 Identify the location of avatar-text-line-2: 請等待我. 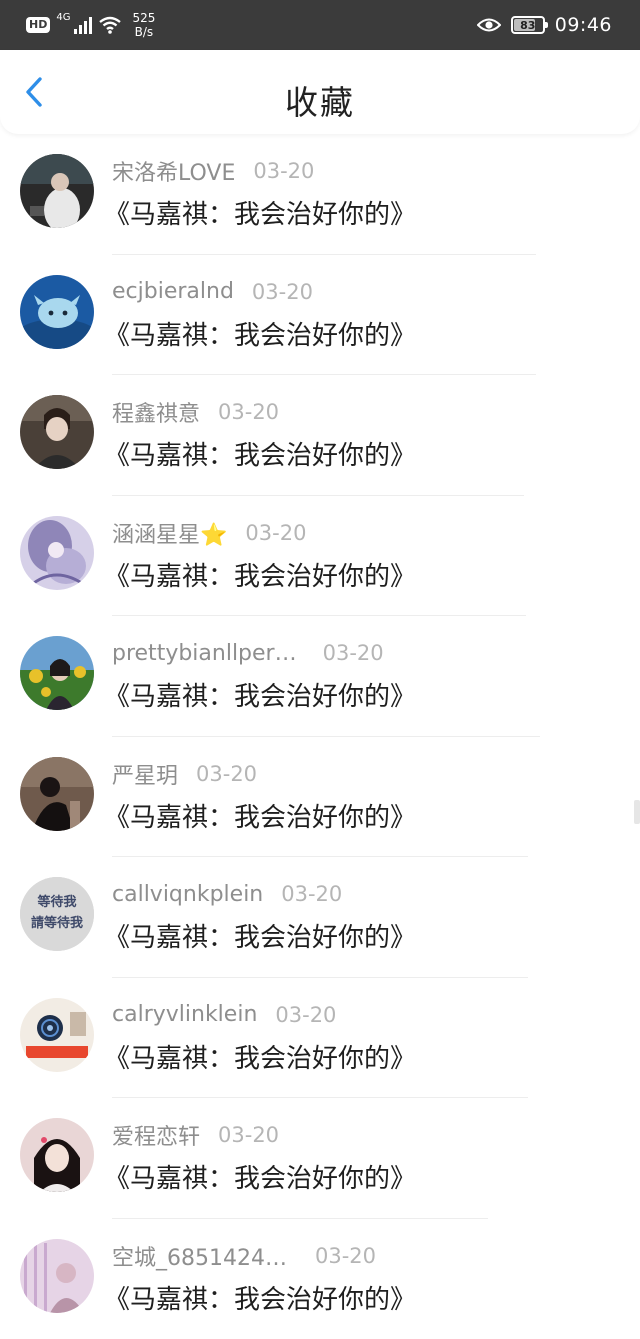
(57, 923).